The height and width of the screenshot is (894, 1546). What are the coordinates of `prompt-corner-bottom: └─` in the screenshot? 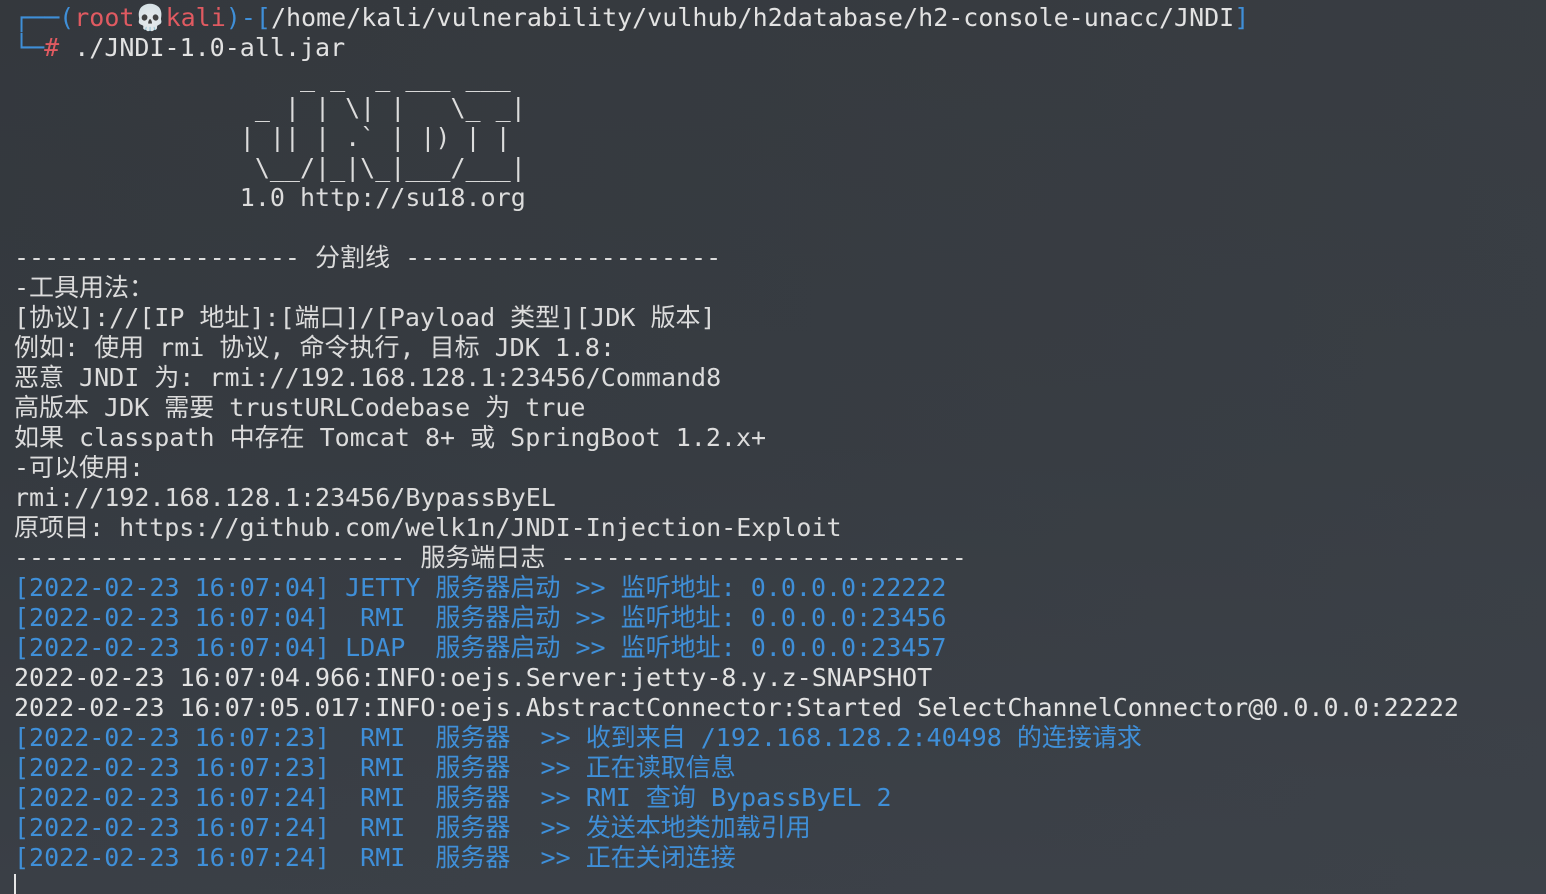 It's located at (29, 47).